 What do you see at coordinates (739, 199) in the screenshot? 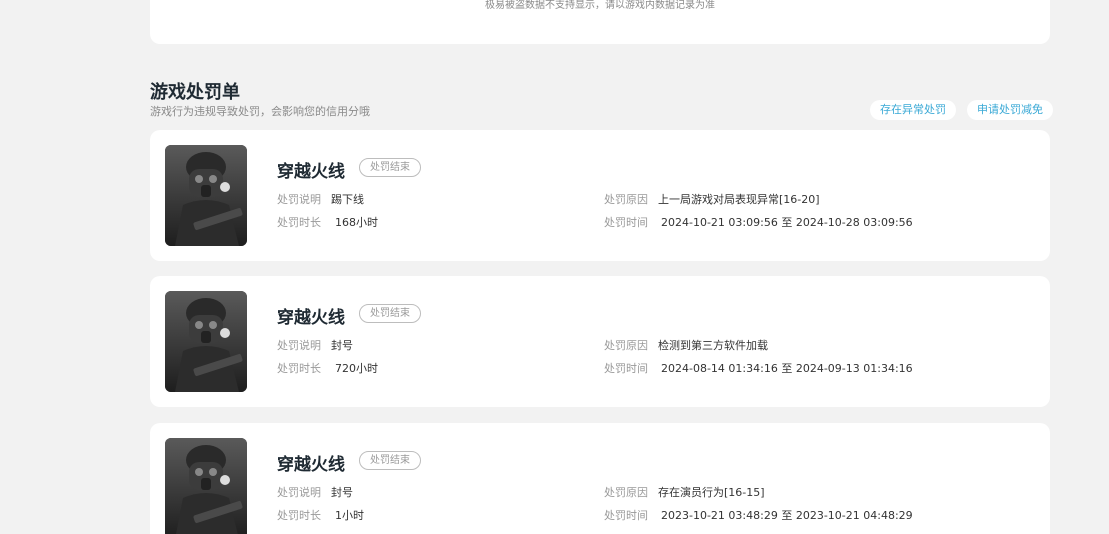
I see `reason-value: 上一局游戏对局表现异常[16-20]` at bounding box center [739, 199].